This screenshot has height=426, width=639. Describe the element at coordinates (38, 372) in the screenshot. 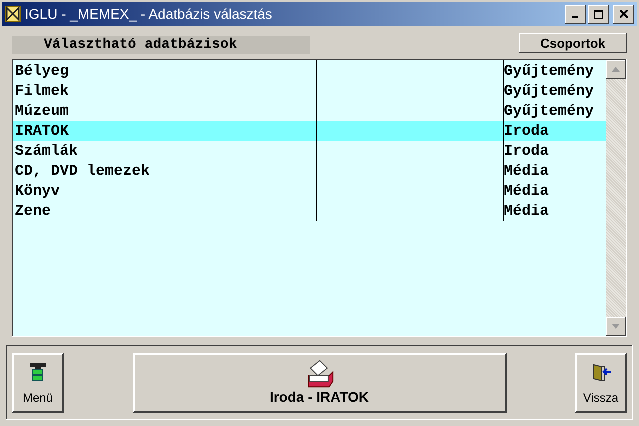

I see `menu-icon` at that location.